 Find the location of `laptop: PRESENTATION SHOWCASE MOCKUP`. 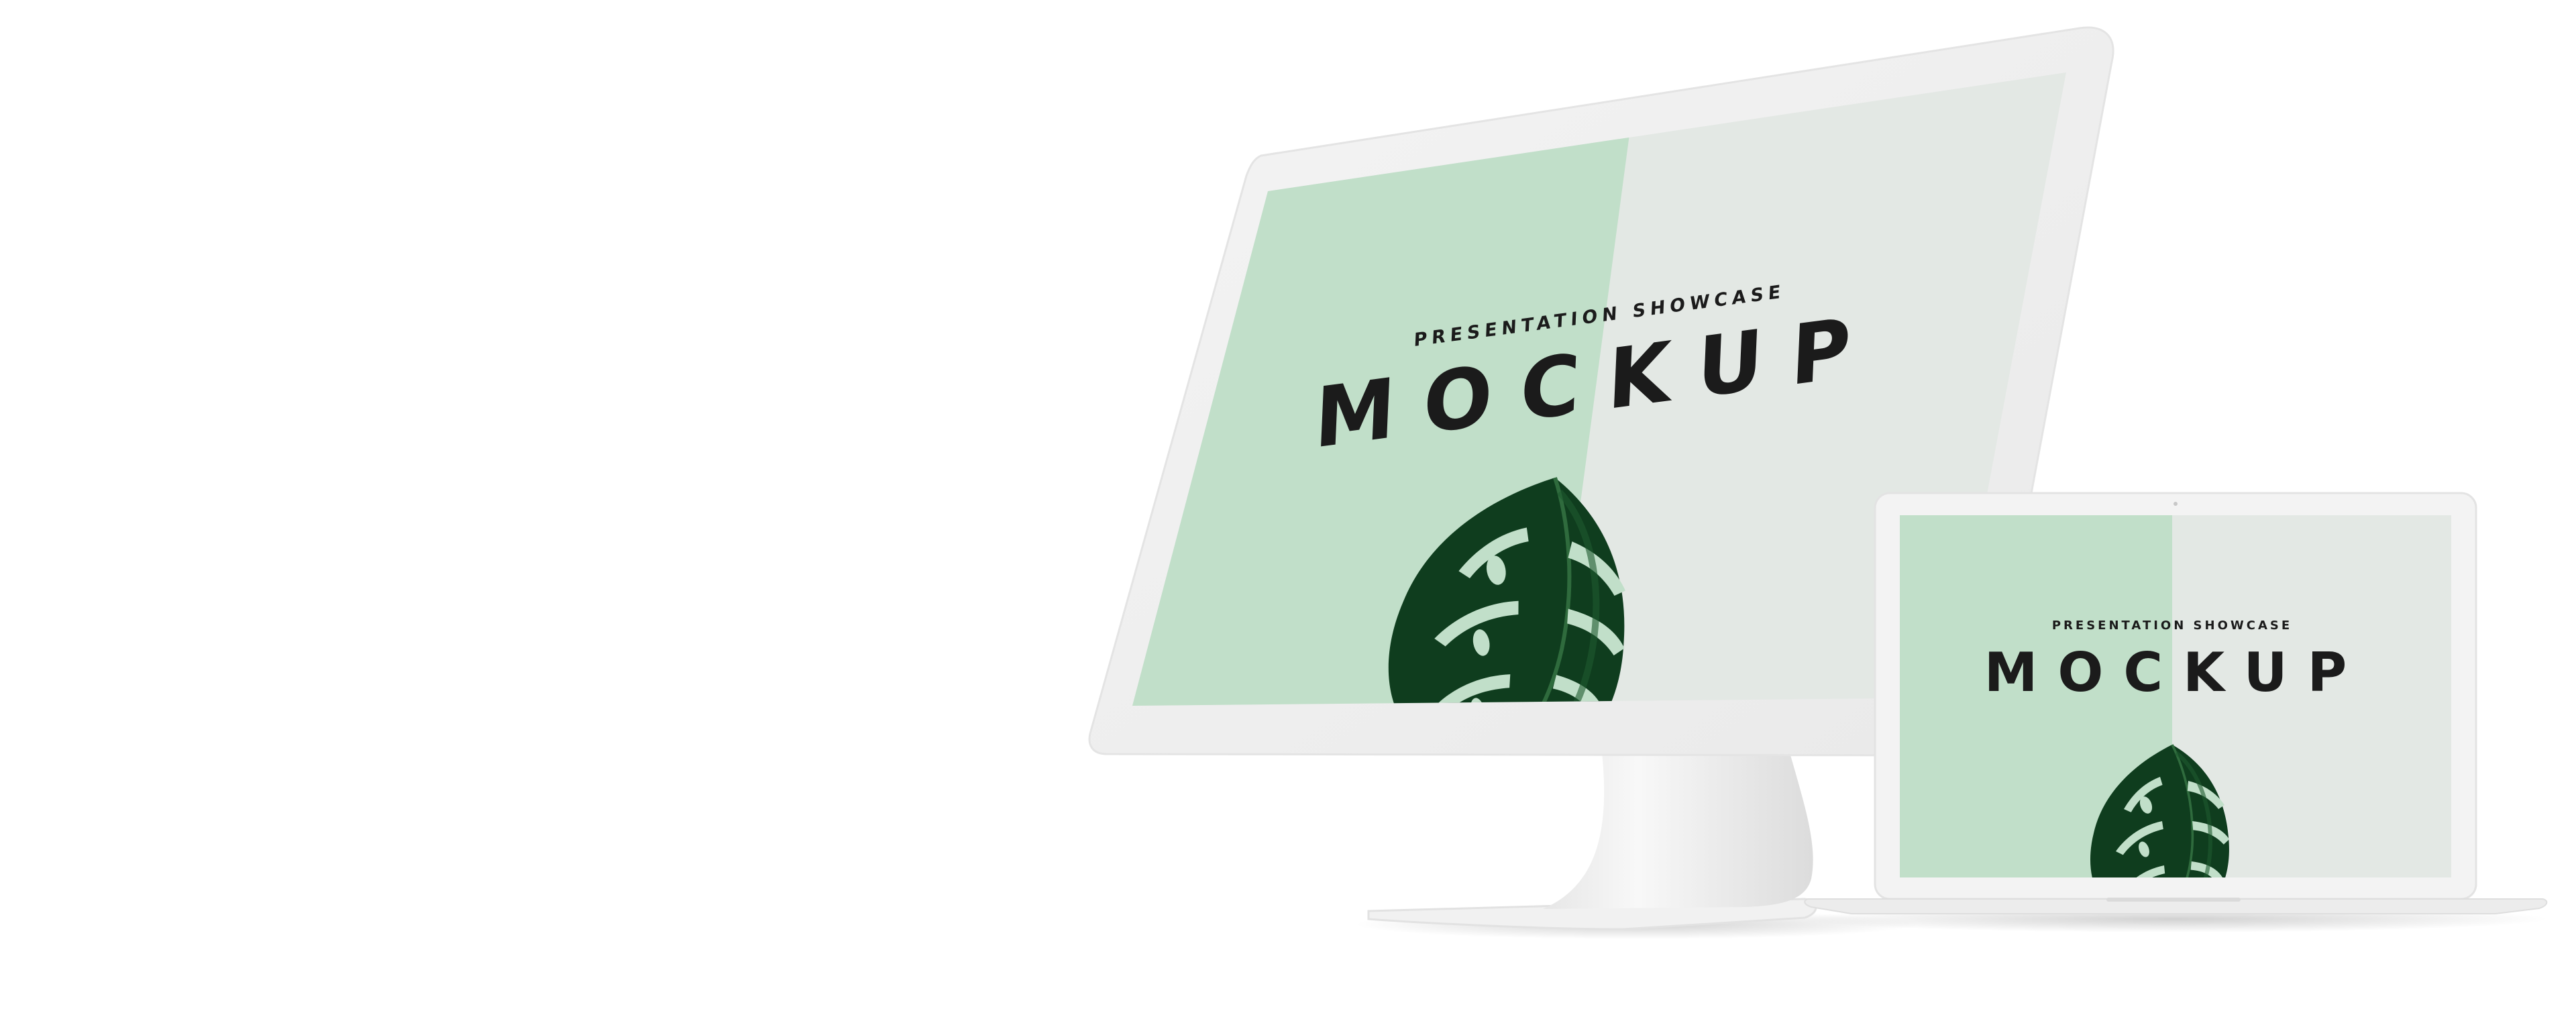

laptop: PRESENTATION SHOWCASE MOCKUP is located at coordinates (2173, 712).